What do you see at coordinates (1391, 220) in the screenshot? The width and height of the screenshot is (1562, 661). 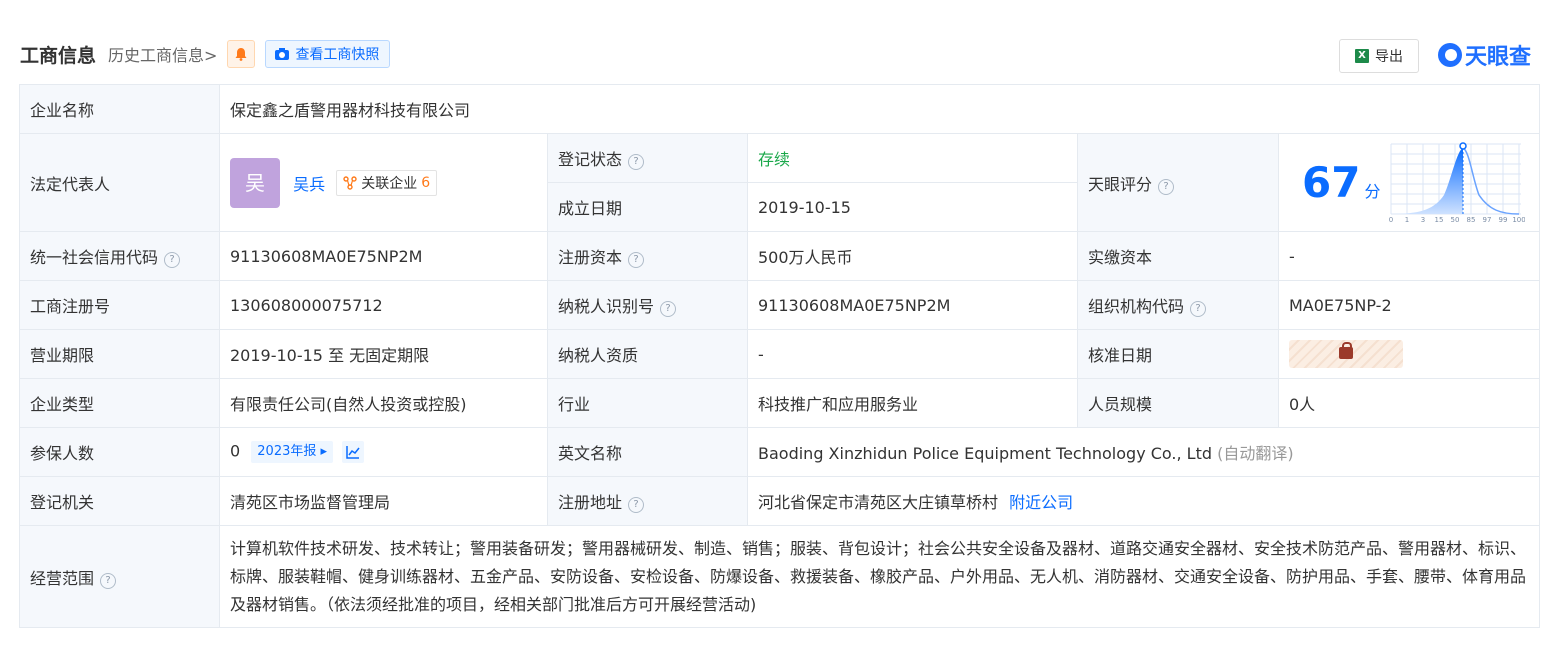 I see `chart-tick-label: 0` at bounding box center [1391, 220].